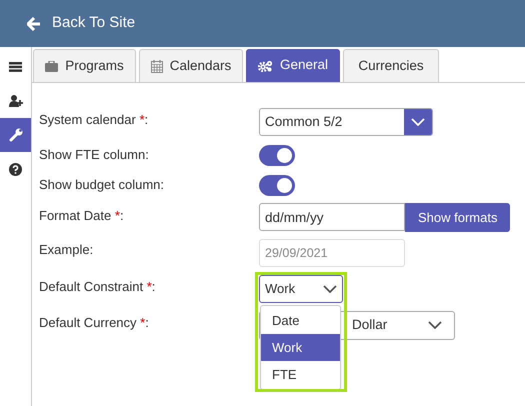 The height and width of the screenshot is (406, 525). I want to click on sidebar-item, so click(15, 135).